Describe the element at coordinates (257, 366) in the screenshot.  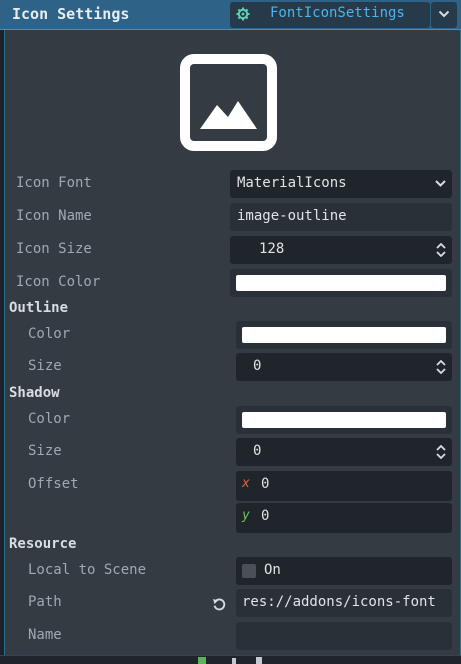
I see `outline-size-value: 0` at that location.